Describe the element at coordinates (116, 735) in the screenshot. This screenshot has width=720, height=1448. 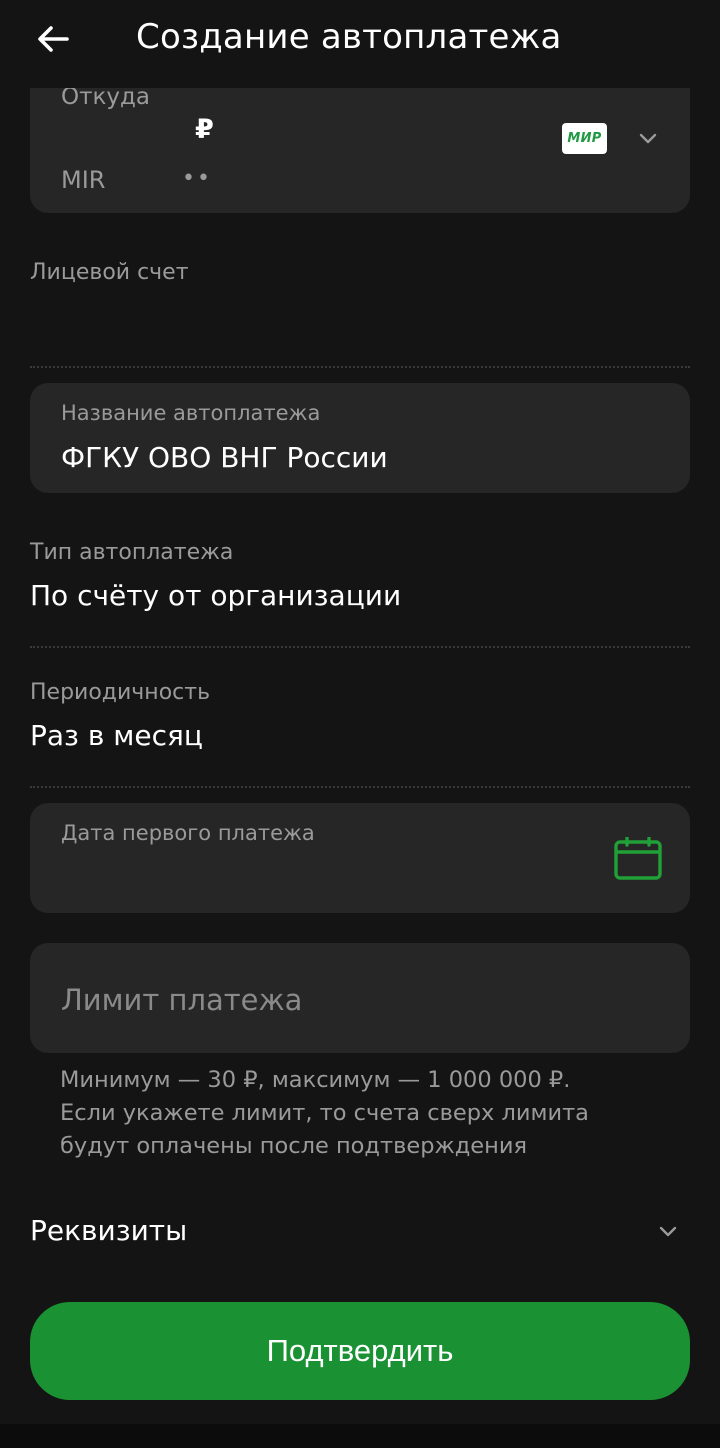
I see `periodicity-value: Раз в месяц` at that location.